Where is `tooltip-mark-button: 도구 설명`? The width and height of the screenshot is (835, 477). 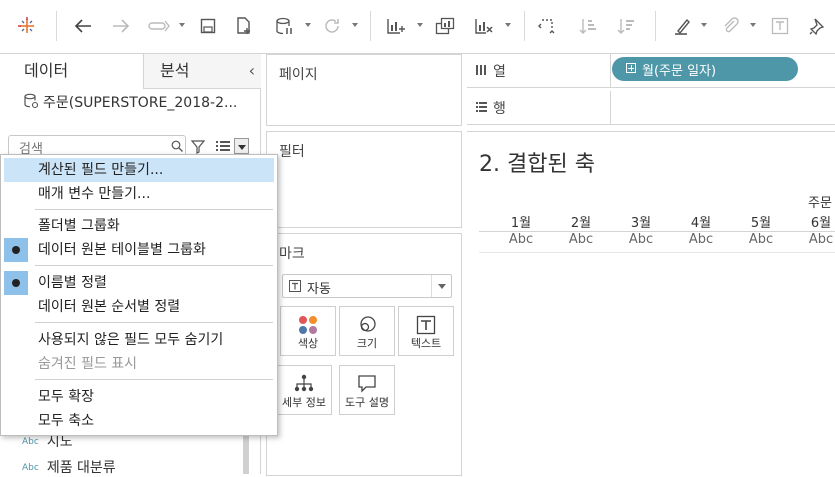 tooltip-mark-button: 도구 설명 is located at coordinates (367, 390).